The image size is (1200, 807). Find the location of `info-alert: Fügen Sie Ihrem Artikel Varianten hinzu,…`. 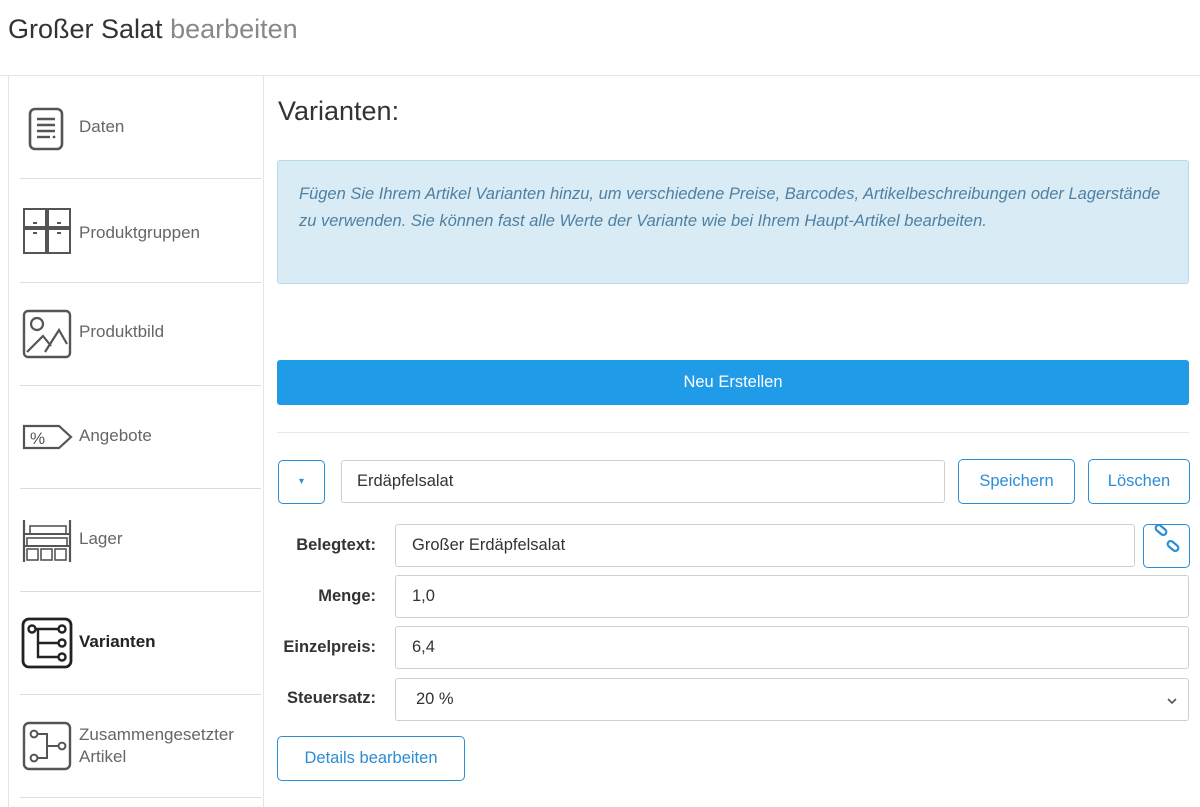

info-alert: Fügen Sie Ihrem Artikel Varianten hinzu,… is located at coordinates (733, 222).